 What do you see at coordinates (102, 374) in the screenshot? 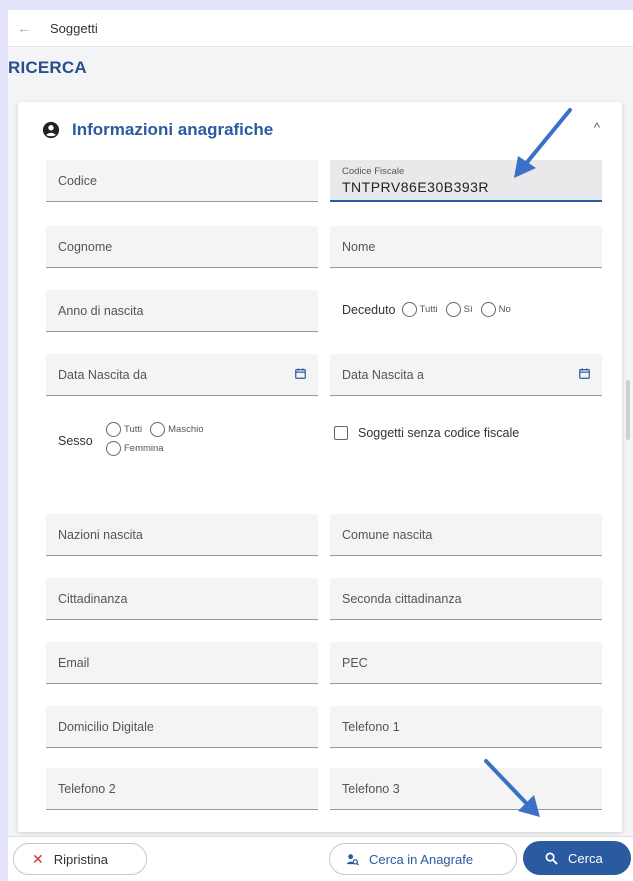
I see `data-nascita-da-label: Data Nascita da` at bounding box center [102, 374].